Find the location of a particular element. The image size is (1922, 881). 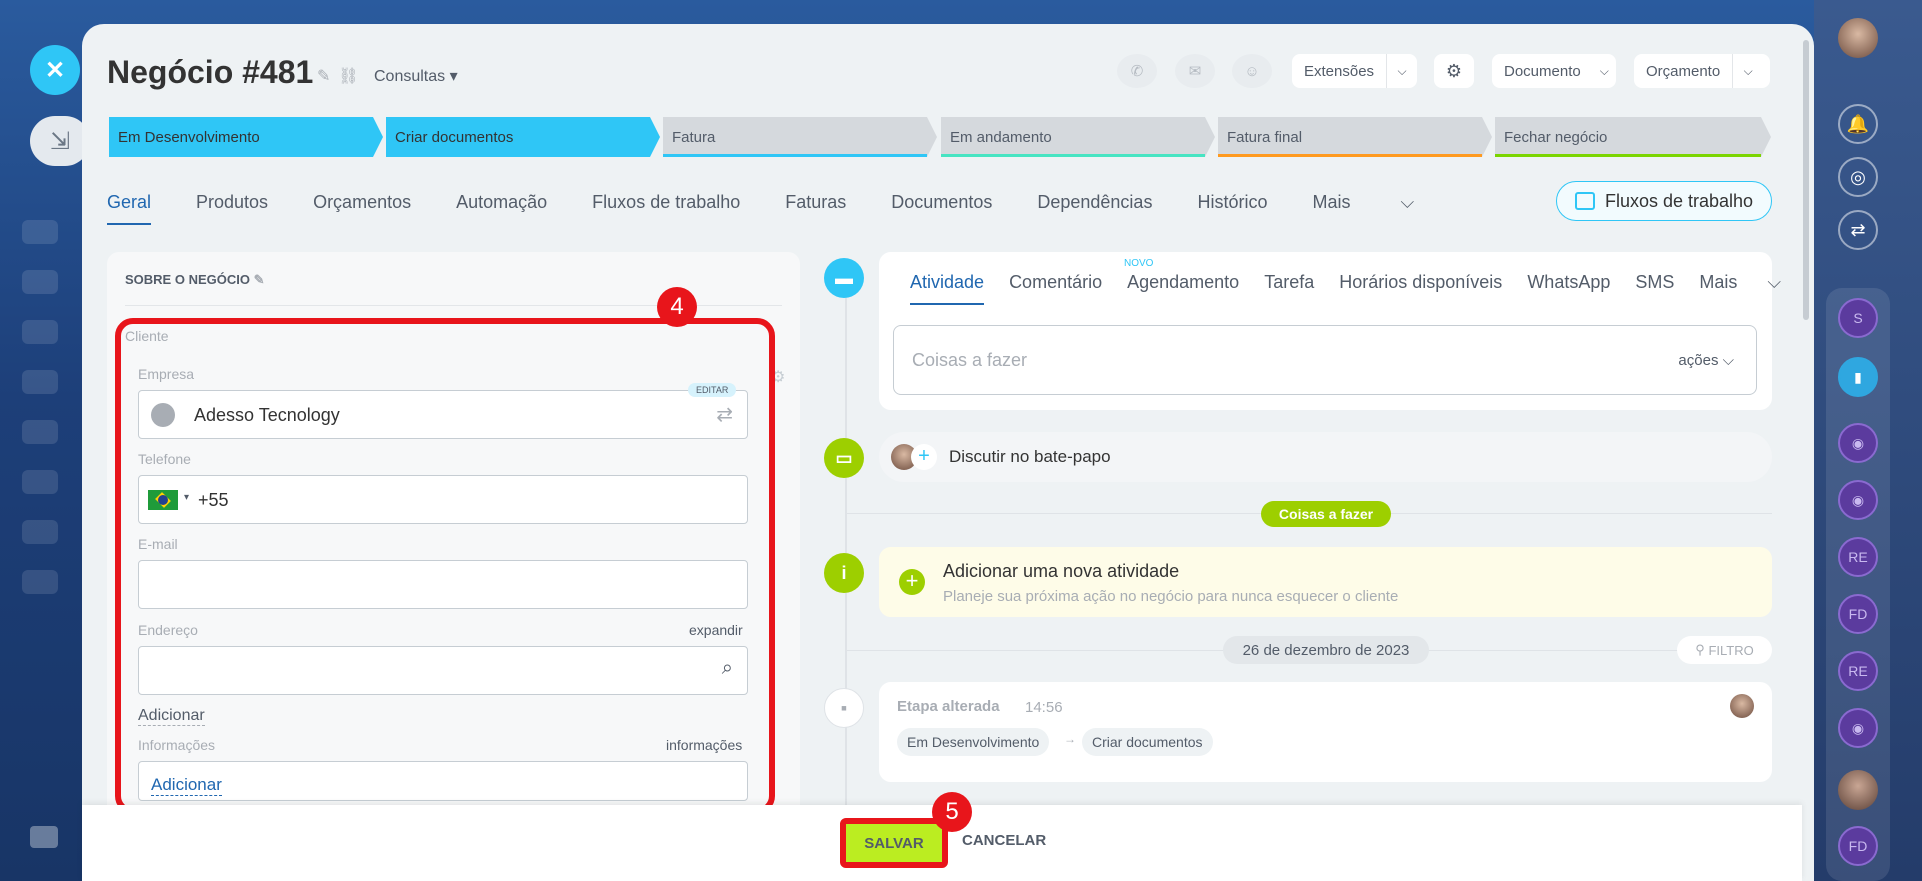

todo-input: Coisas a fazer ações ⌵ is located at coordinates (1325, 360).